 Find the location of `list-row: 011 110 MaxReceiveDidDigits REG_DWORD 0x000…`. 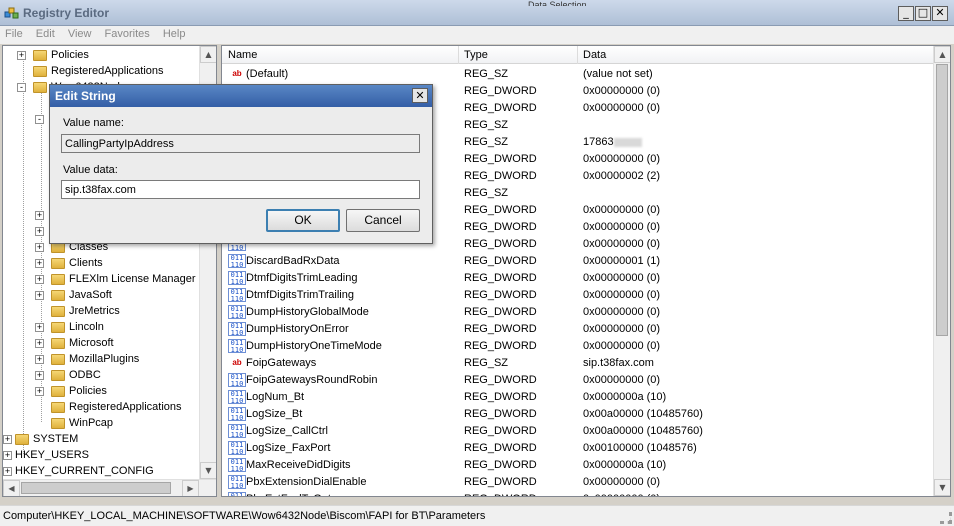

list-row: 011 110 MaxReceiveDidDigits REG_DWORD 0x000… is located at coordinates (577, 464).